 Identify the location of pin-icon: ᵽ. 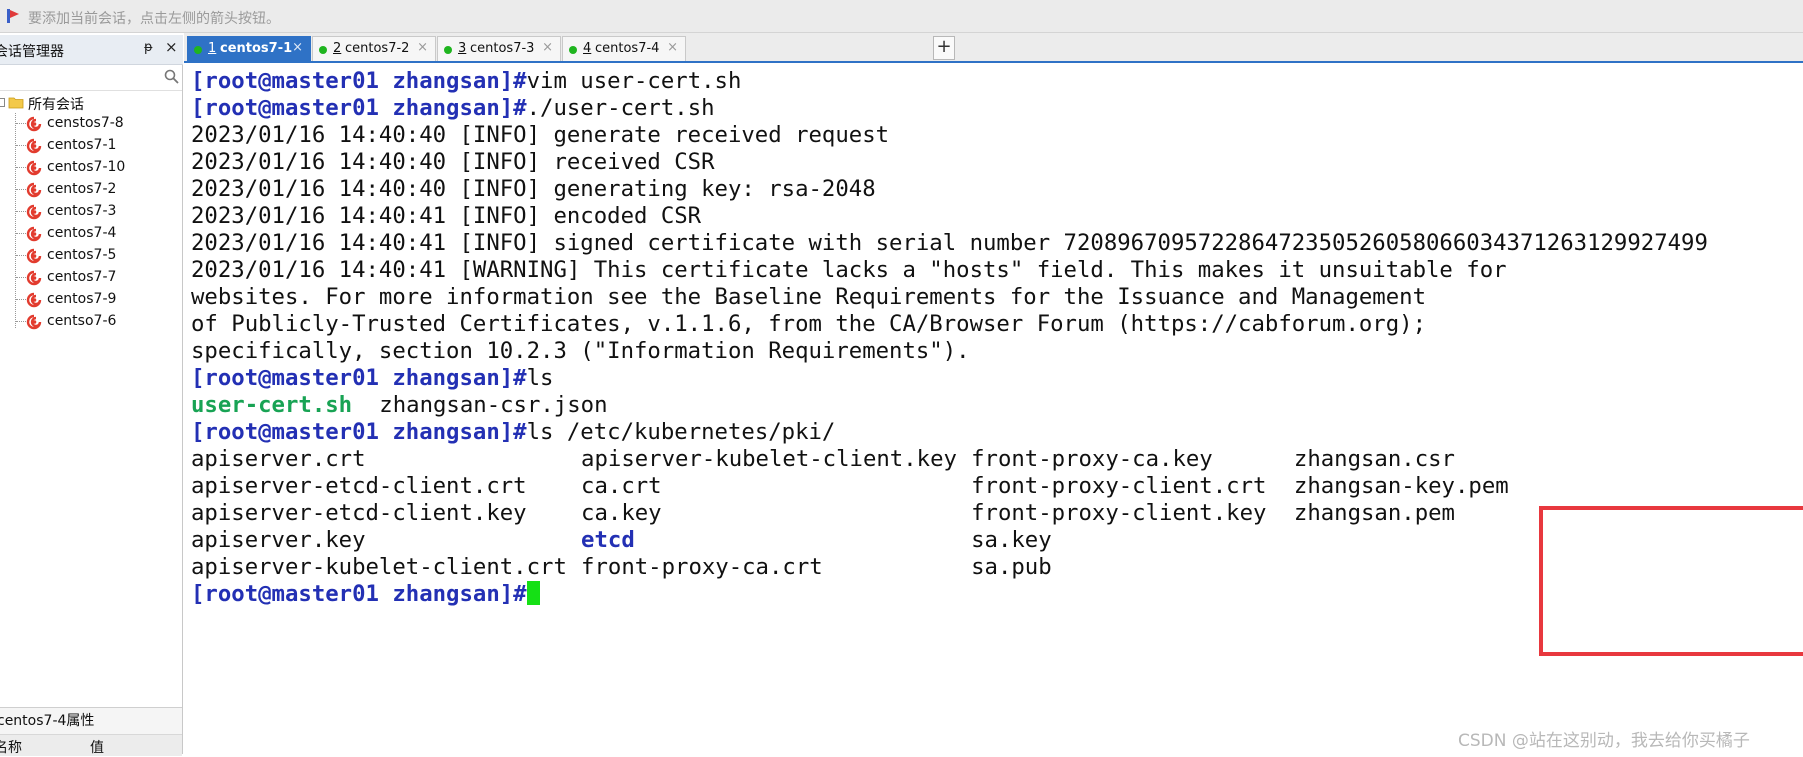
(148, 47).